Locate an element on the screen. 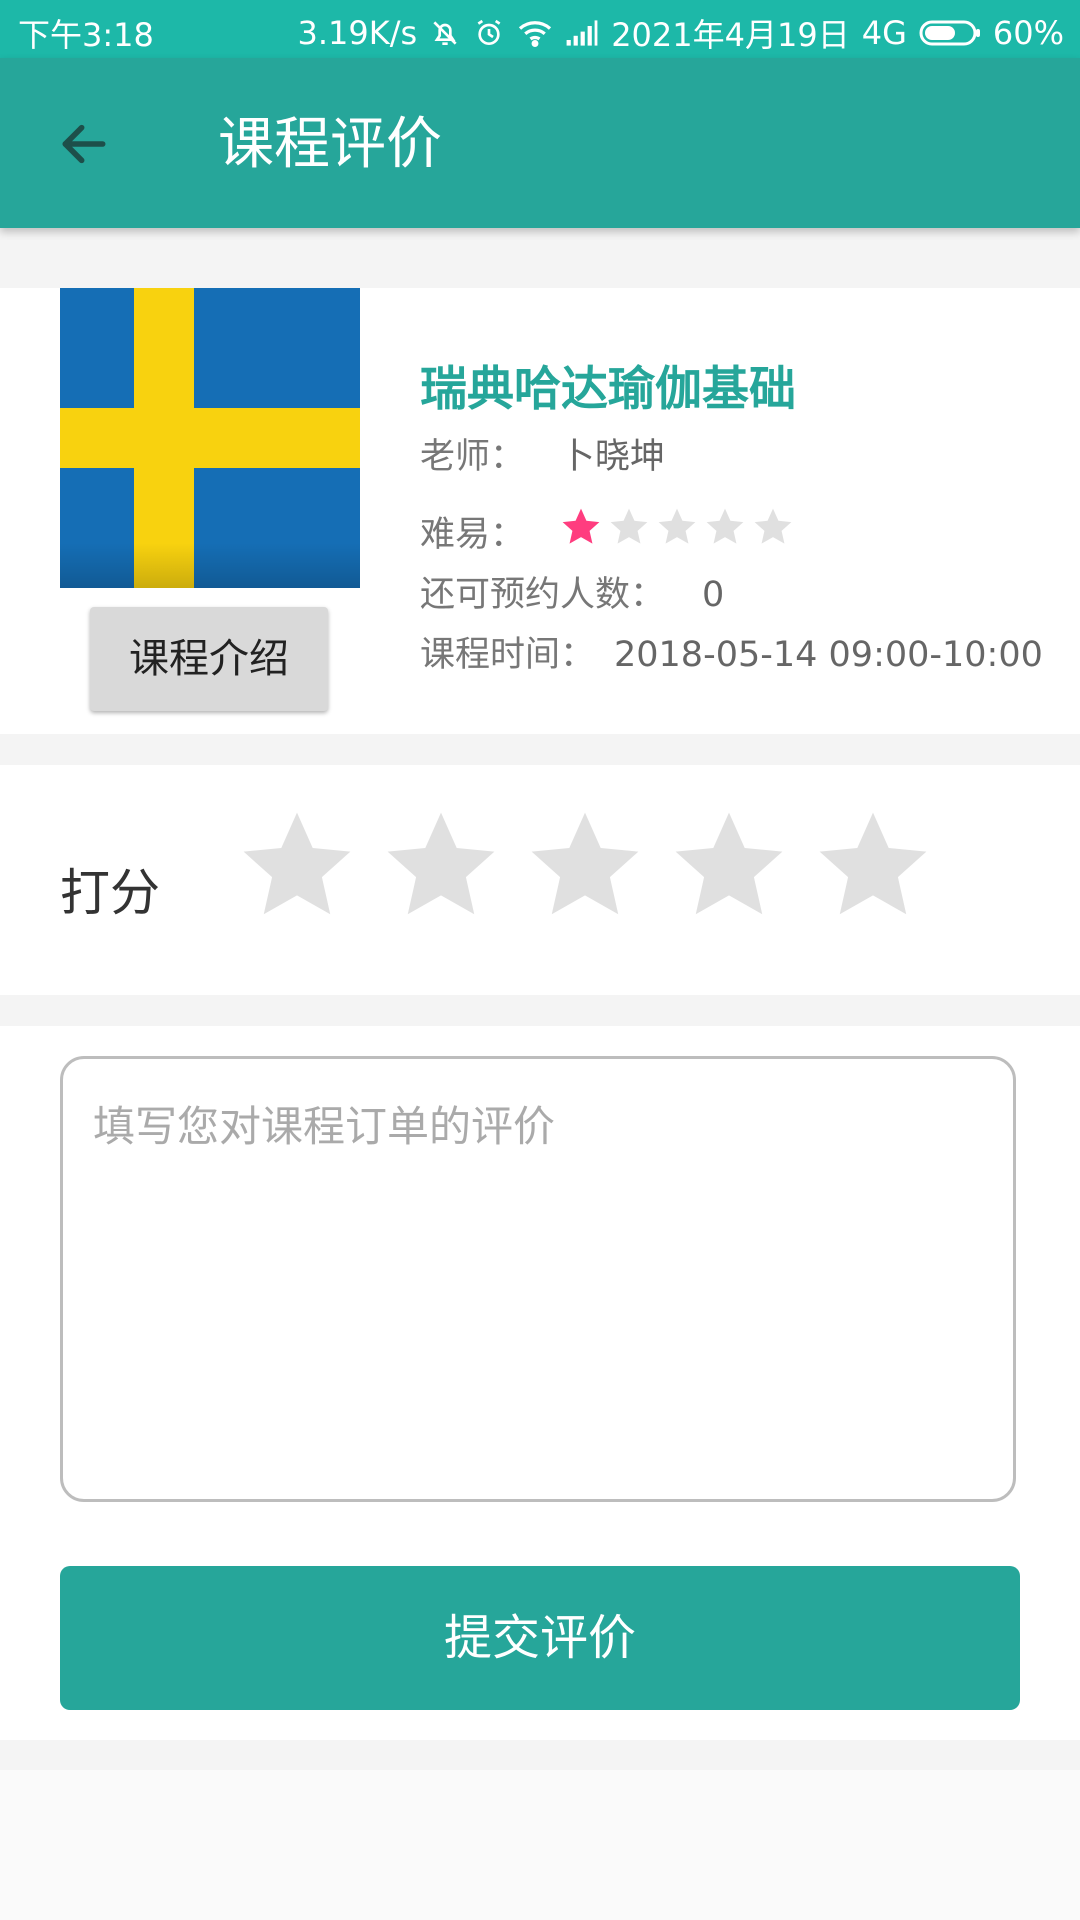 The image size is (1080, 1920). star-filled-icon is located at coordinates (581, 526).